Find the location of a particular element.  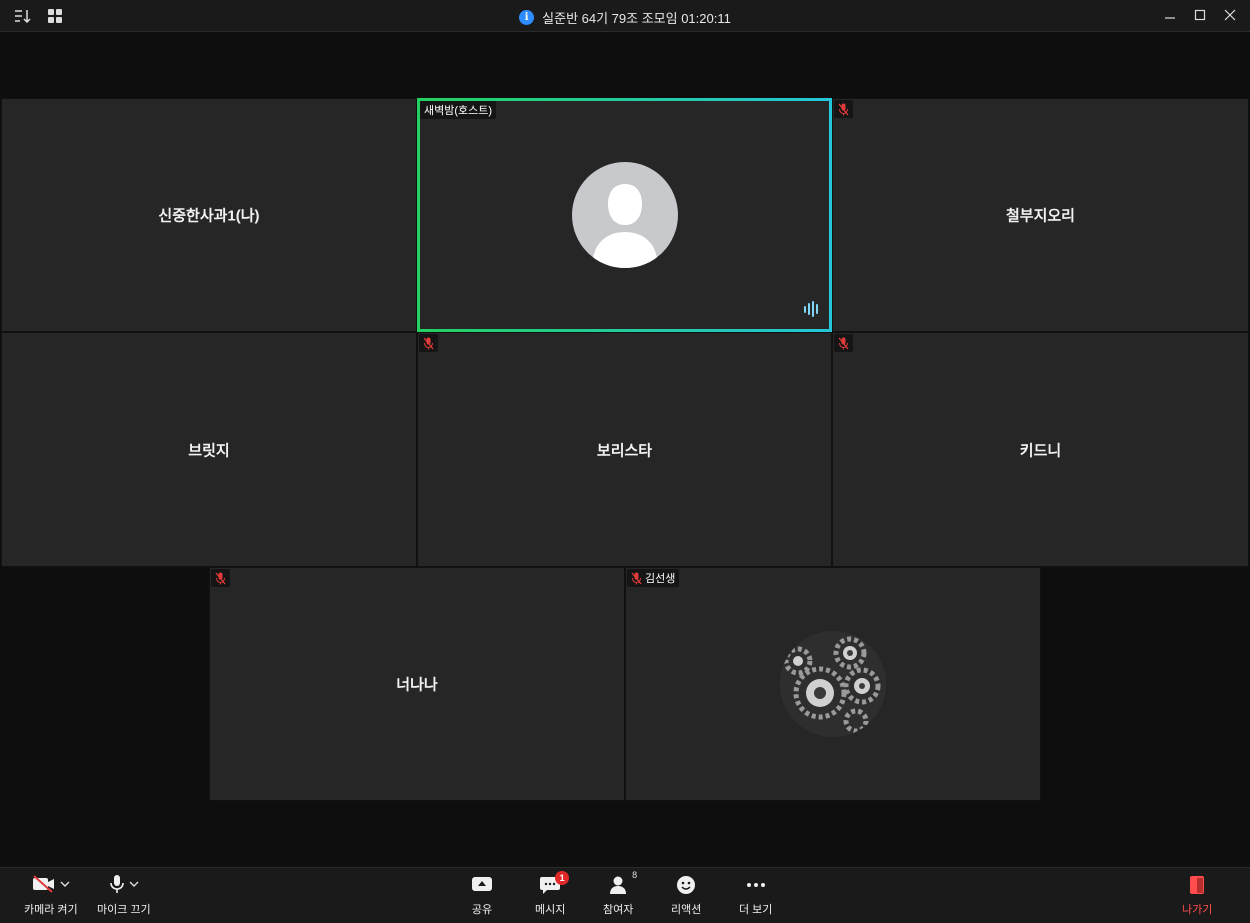

participants-button: 8 참여자 is located at coordinates (620, 893).